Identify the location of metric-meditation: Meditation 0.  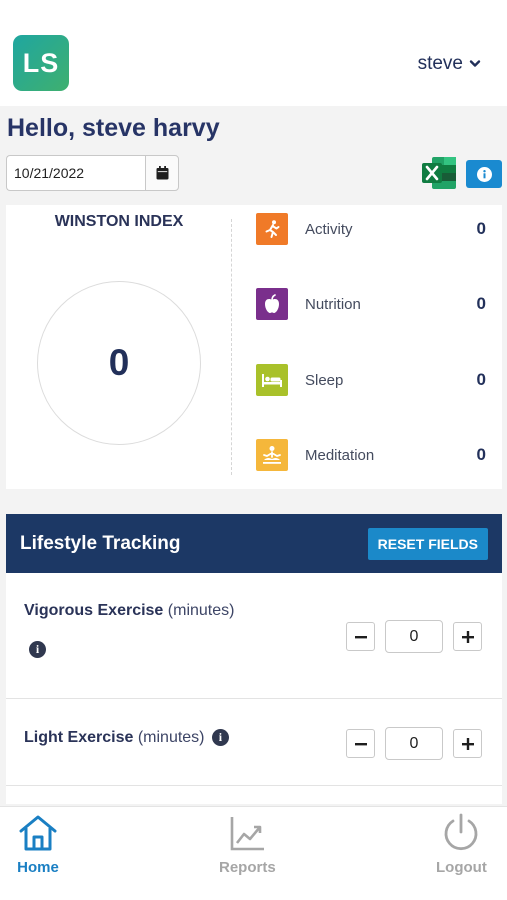
(371, 455).